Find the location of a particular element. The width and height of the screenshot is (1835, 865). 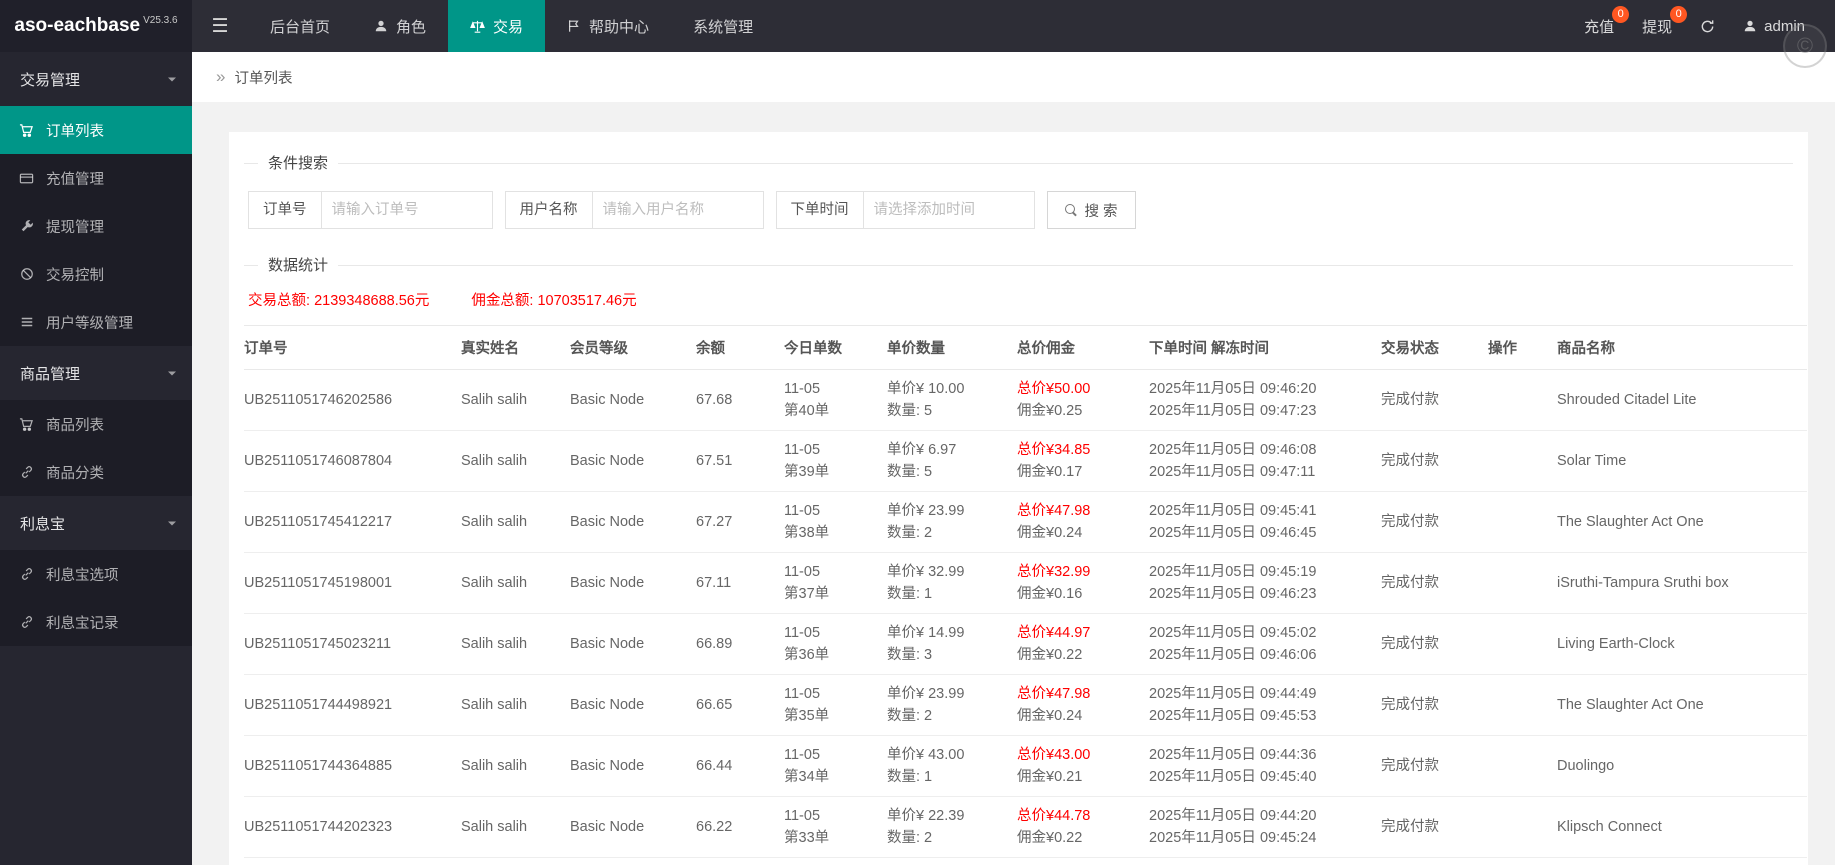

cell-total-commission: 总价¥44.97 佣金¥0.22 is located at coordinates (1083, 644).